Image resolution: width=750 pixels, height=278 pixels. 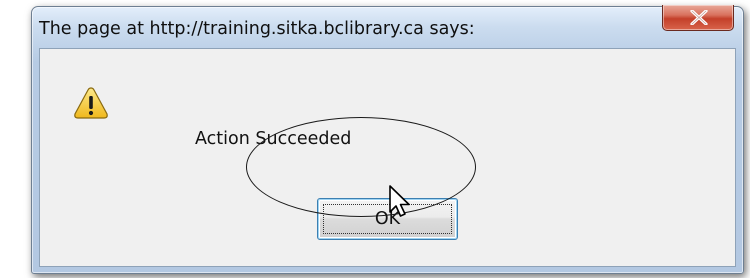 I want to click on dialog-message: Action Succeeded, so click(x=273, y=139).